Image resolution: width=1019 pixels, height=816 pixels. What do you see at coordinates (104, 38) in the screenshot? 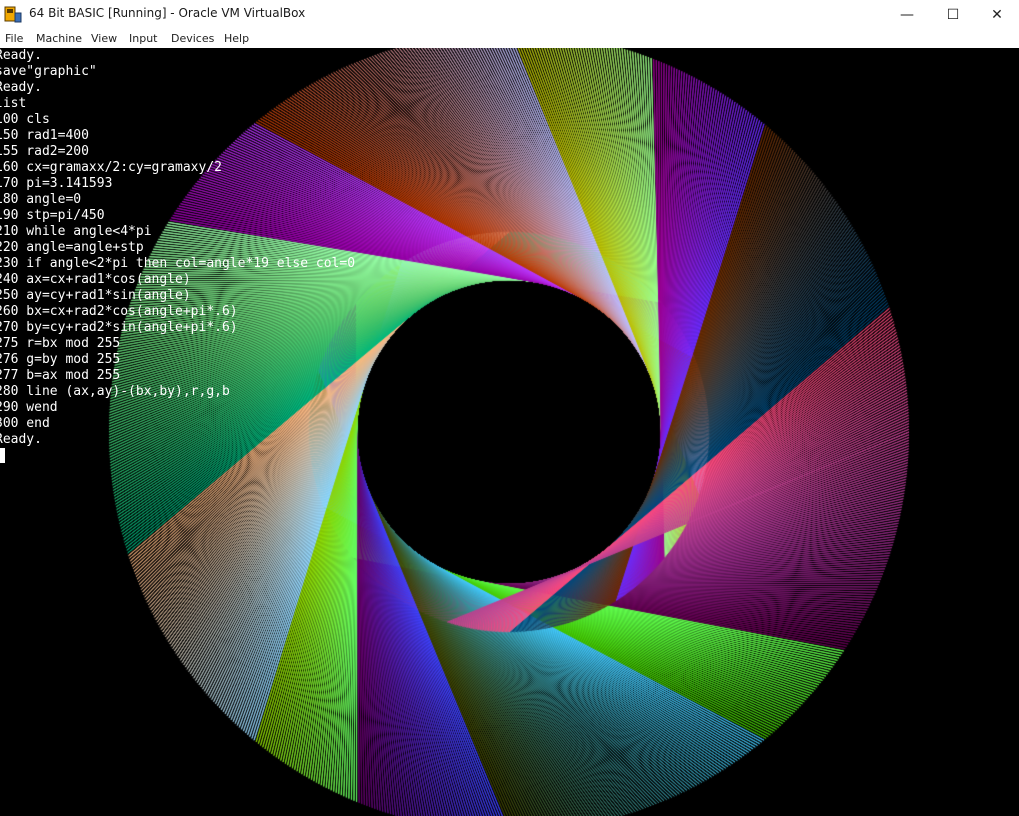
I see `menu-view: View` at bounding box center [104, 38].